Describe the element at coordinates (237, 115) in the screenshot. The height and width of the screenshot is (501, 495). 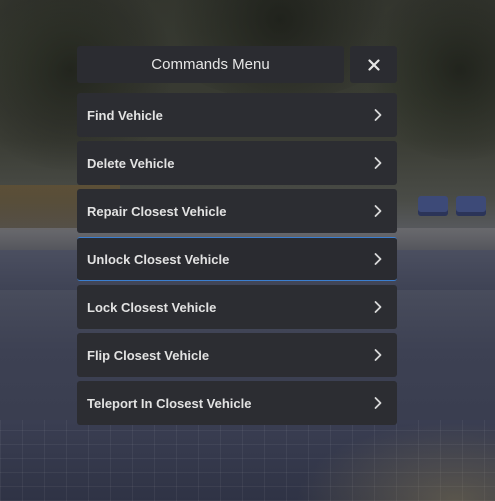
I see `menu-item-find-vehicle: Find Vehicle` at that location.